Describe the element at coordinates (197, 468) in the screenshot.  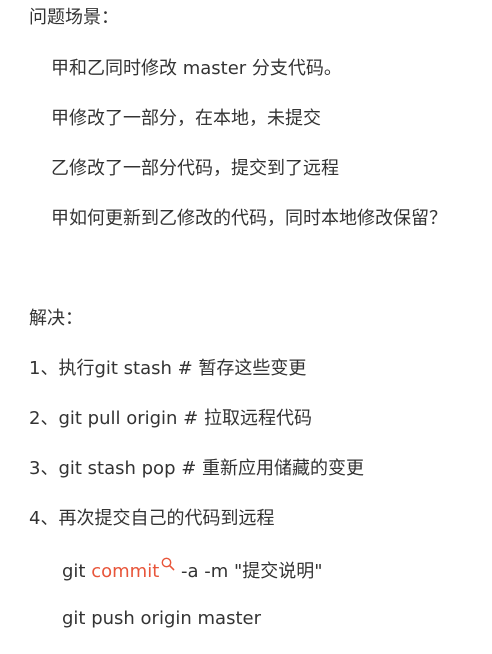
I see `solution-step-3: 3、git stash pop # 重新应用储藏的变更` at that location.